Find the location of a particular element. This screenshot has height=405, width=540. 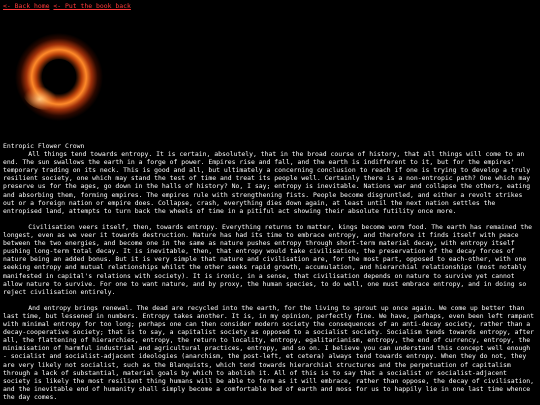

book-title: Entropic Flower Crown is located at coordinates (44, 146).